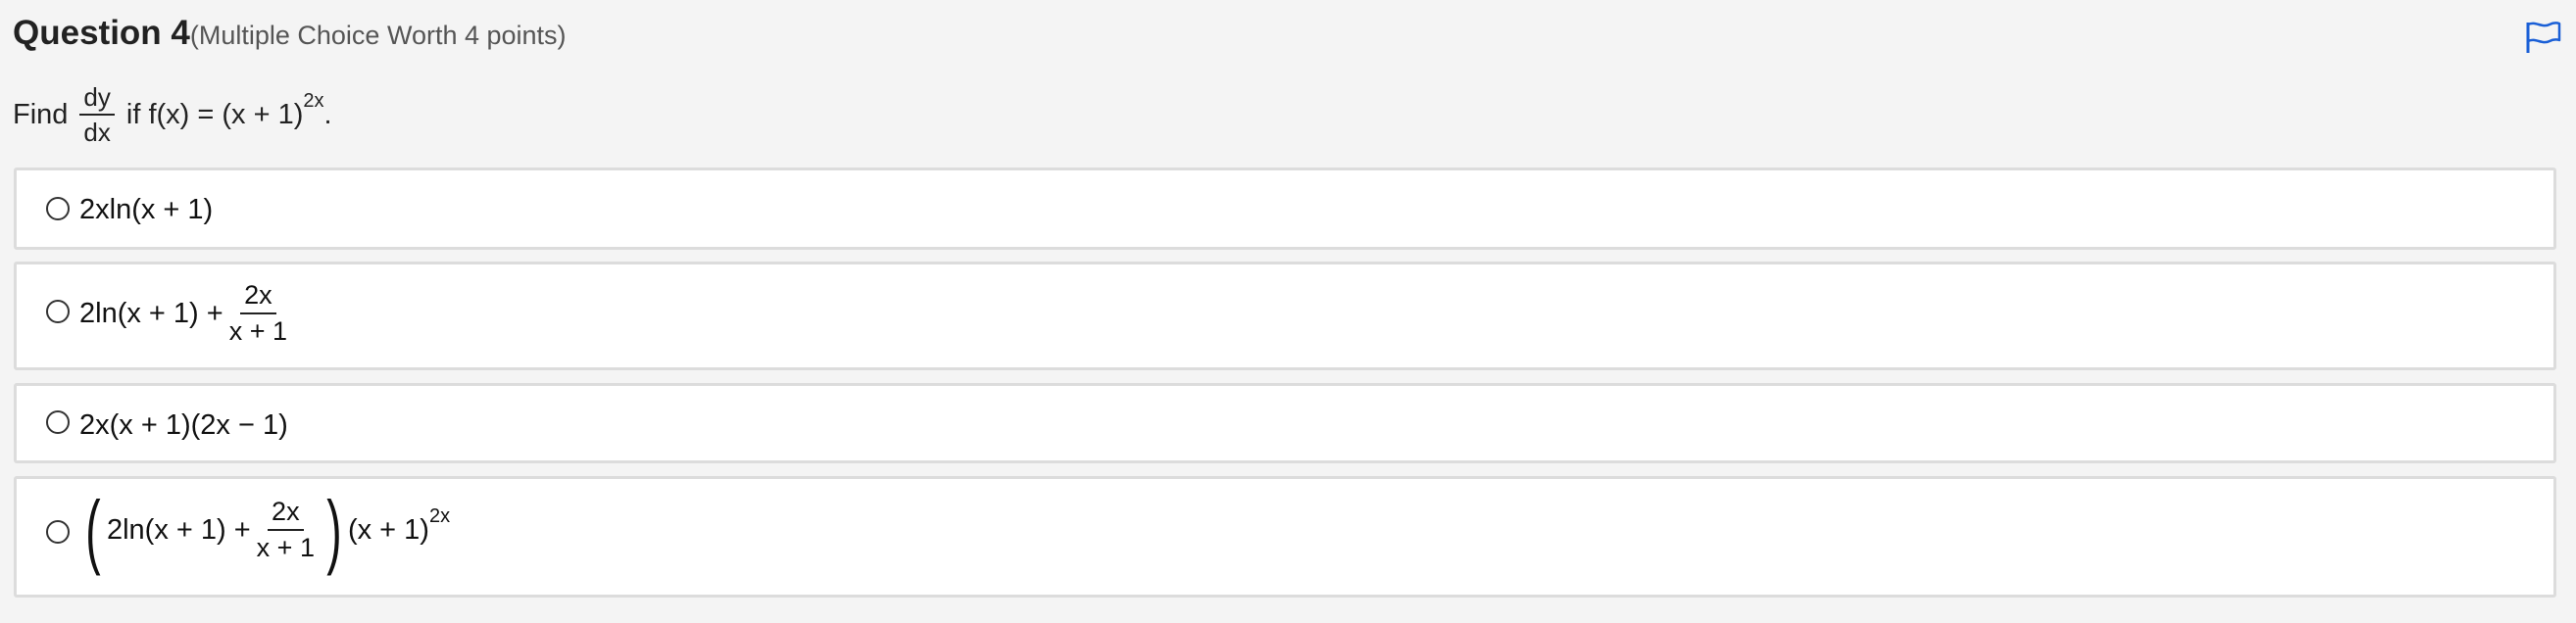  What do you see at coordinates (97, 100) in the screenshot?
I see `fraction-numerator: dy` at bounding box center [97, 100].